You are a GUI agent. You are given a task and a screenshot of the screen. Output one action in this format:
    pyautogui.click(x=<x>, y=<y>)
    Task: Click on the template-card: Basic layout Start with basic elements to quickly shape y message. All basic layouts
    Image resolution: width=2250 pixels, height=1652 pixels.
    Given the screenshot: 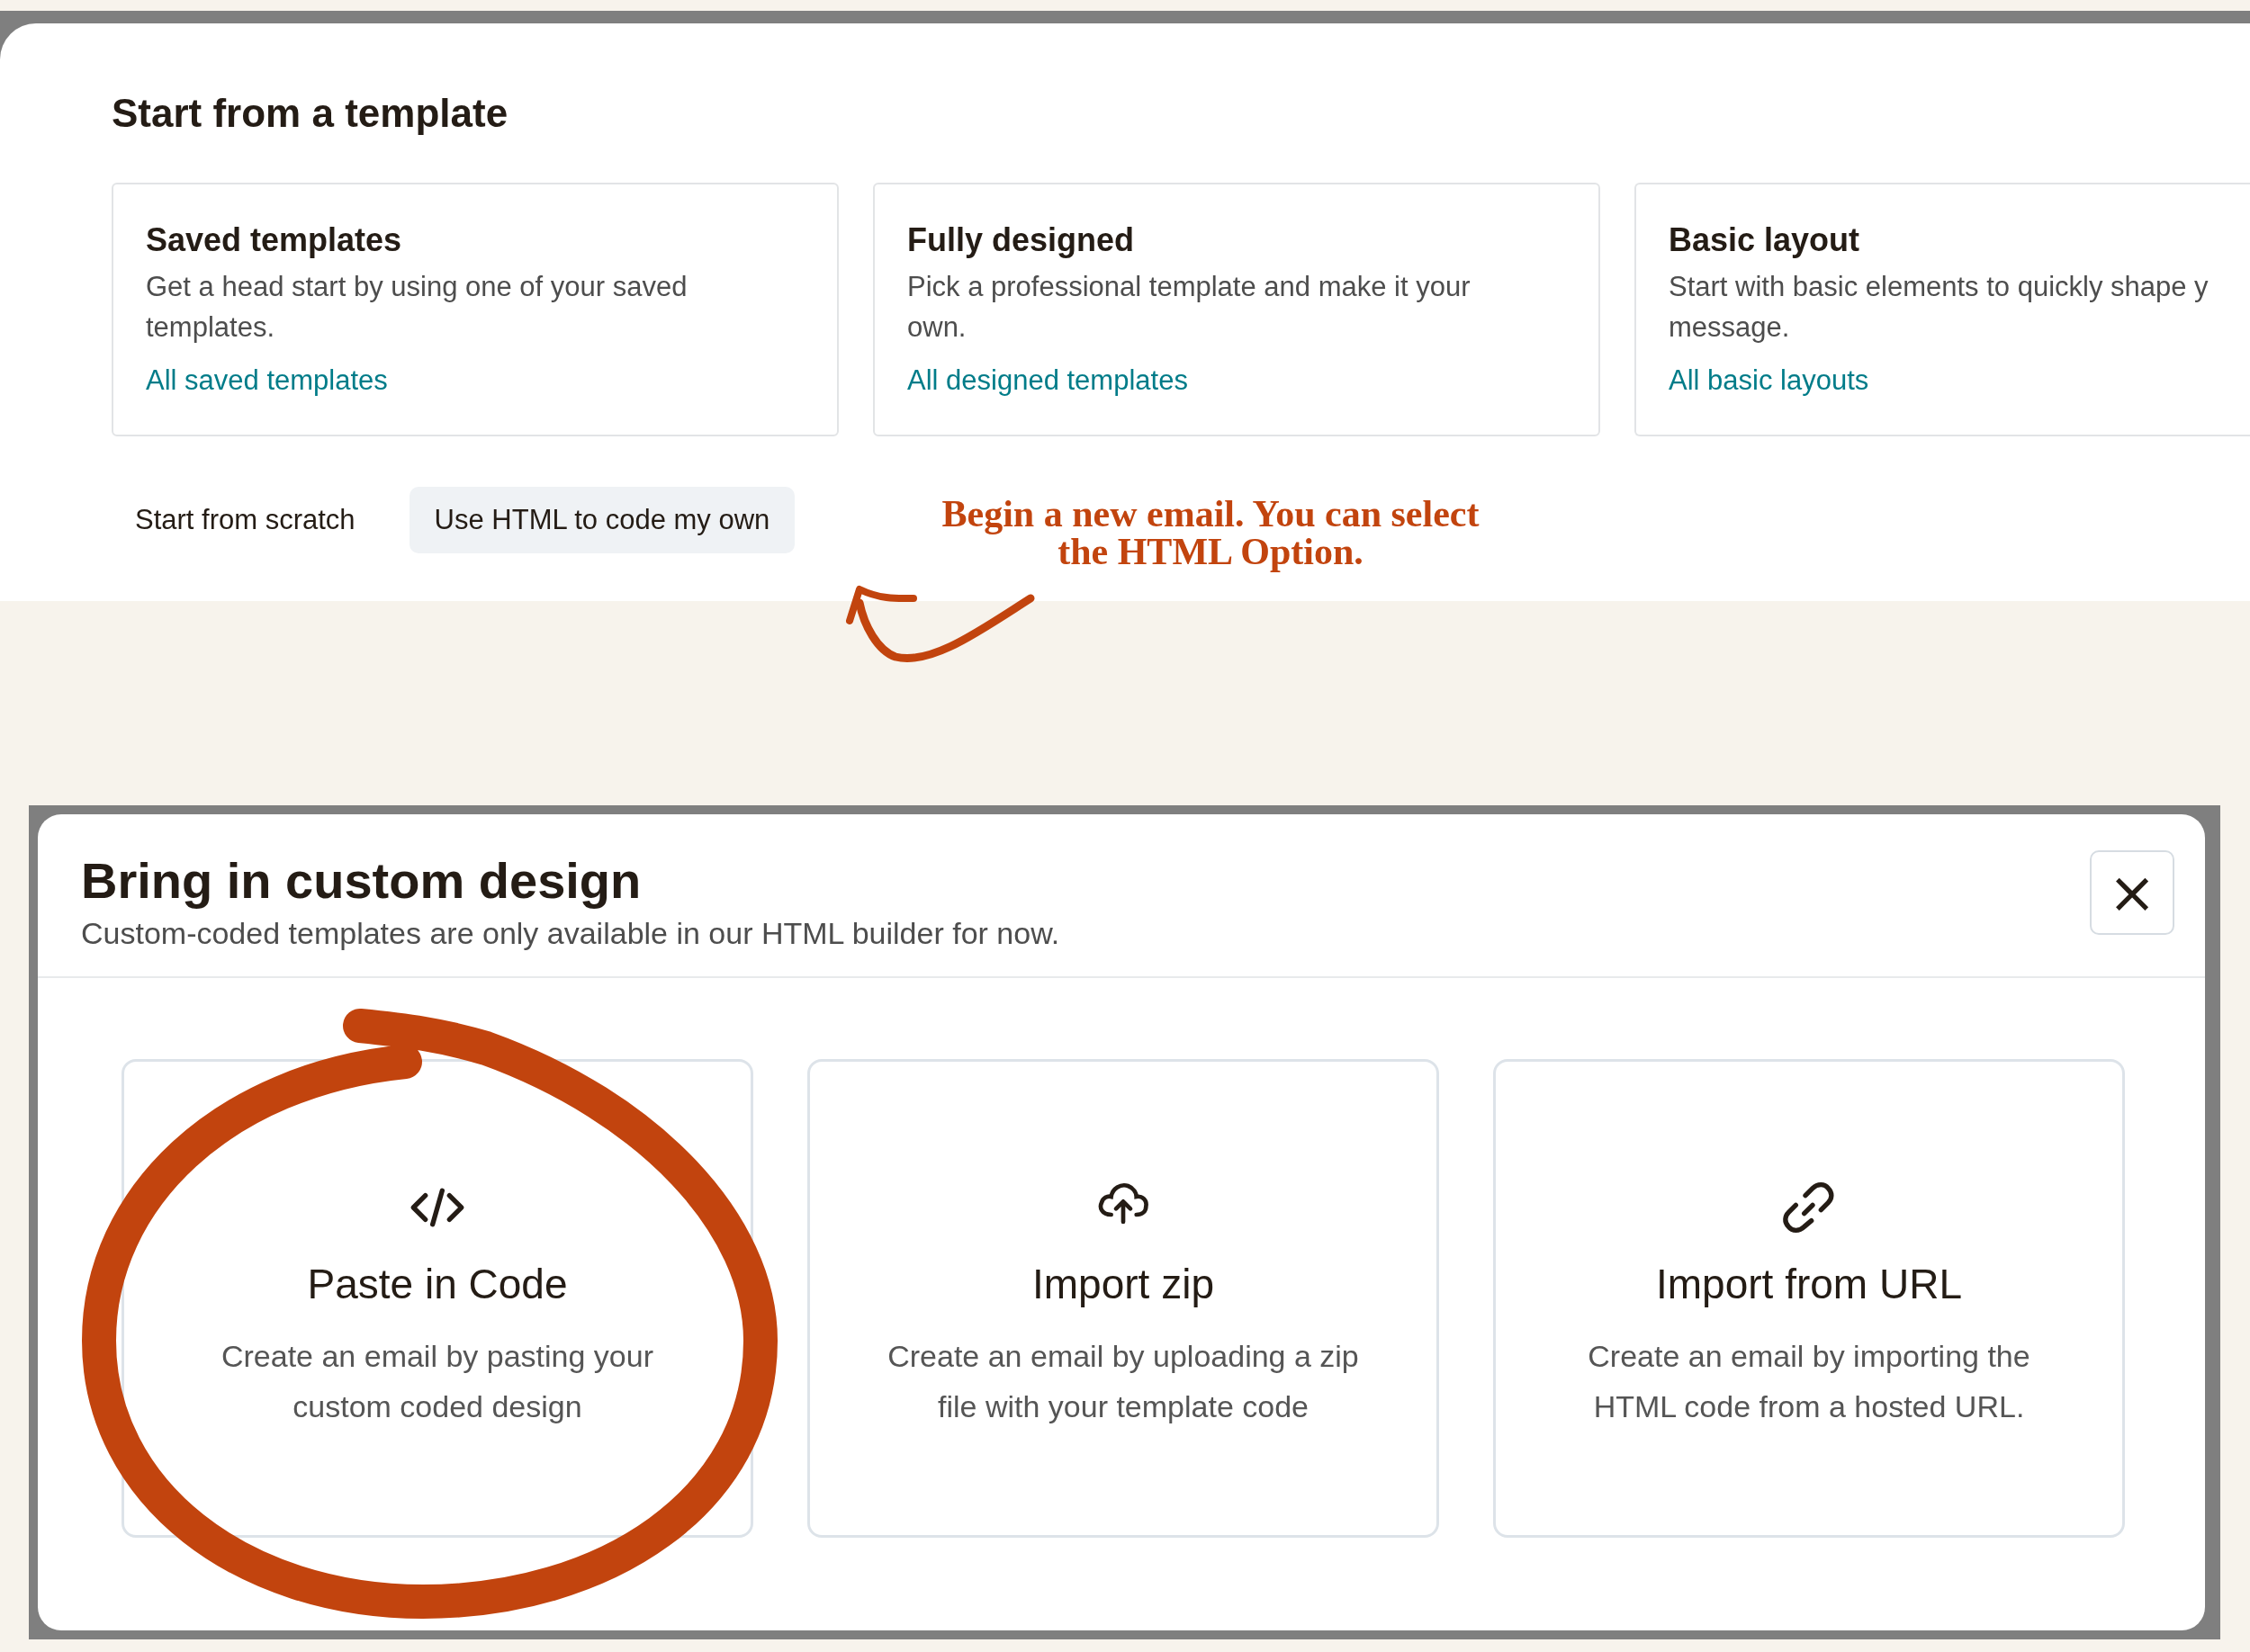 What is the action you would take?
    pyautogui.click(x=1942, y=309)
    